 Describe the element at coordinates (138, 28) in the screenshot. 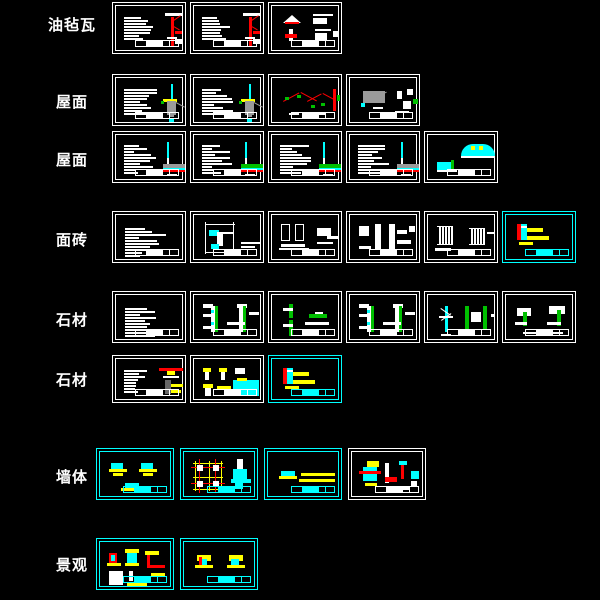

I see `drawing-notes-block` at that location.